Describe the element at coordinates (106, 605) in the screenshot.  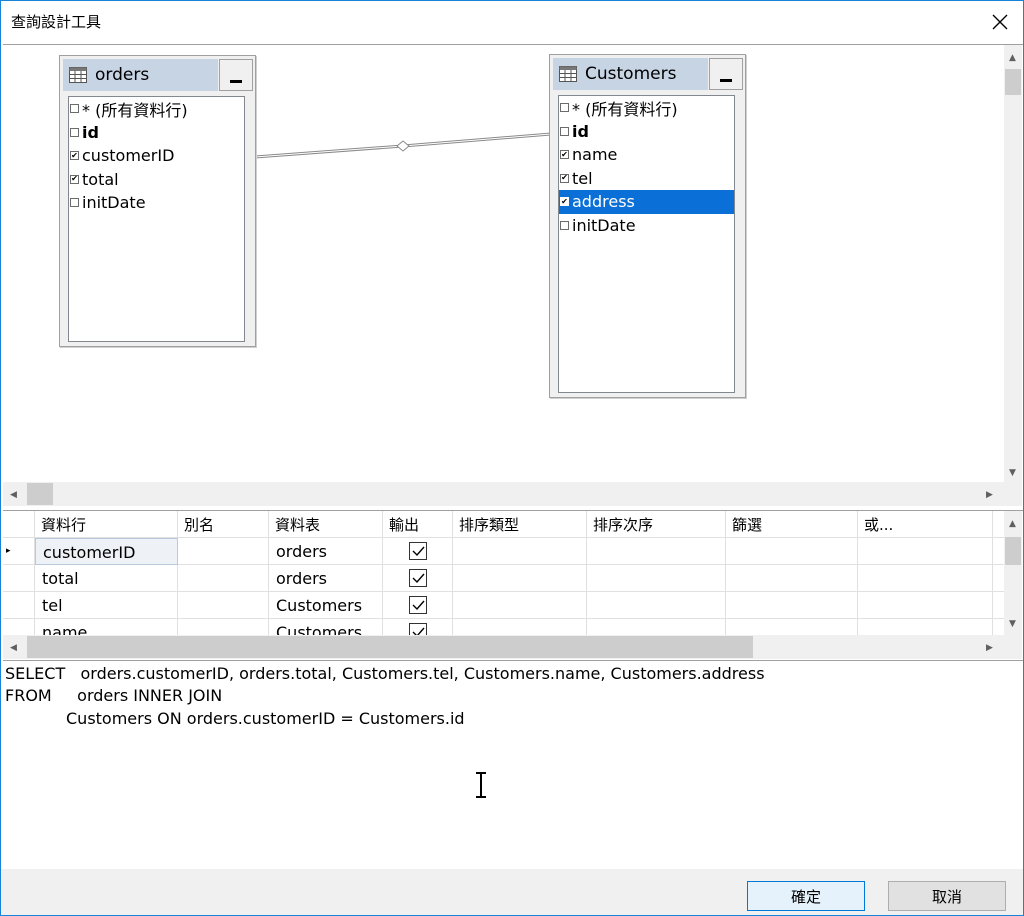
I see `cell-column: tel` at that location.